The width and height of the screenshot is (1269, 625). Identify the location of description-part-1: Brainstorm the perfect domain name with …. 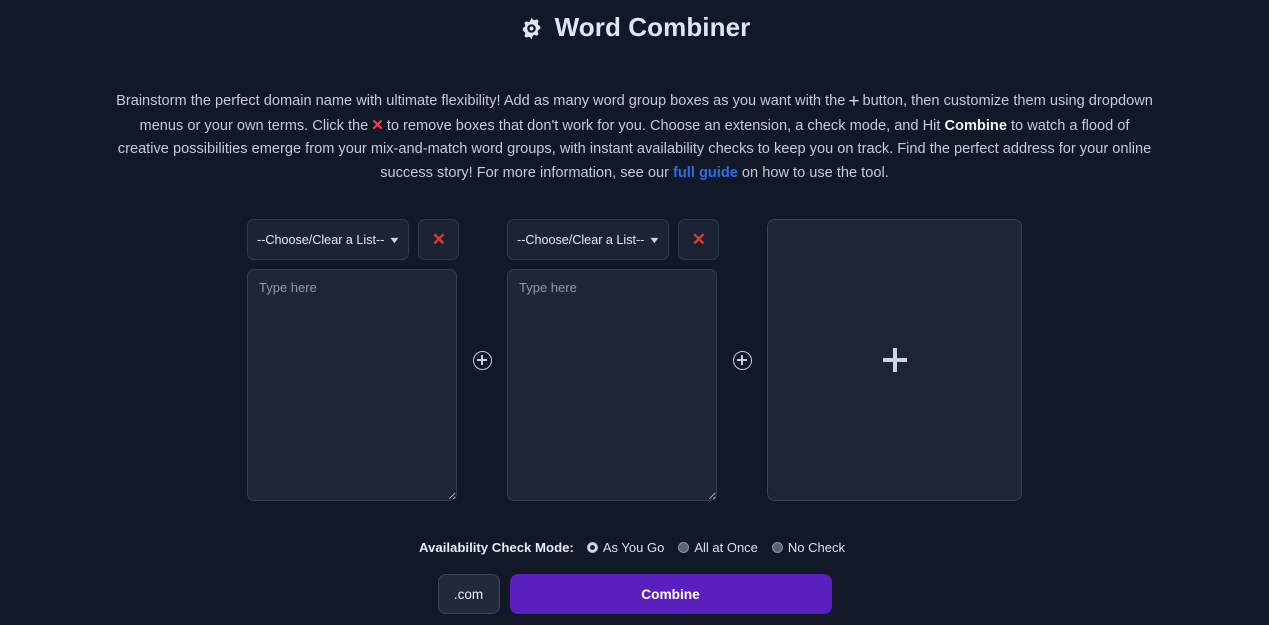
(481, 101).